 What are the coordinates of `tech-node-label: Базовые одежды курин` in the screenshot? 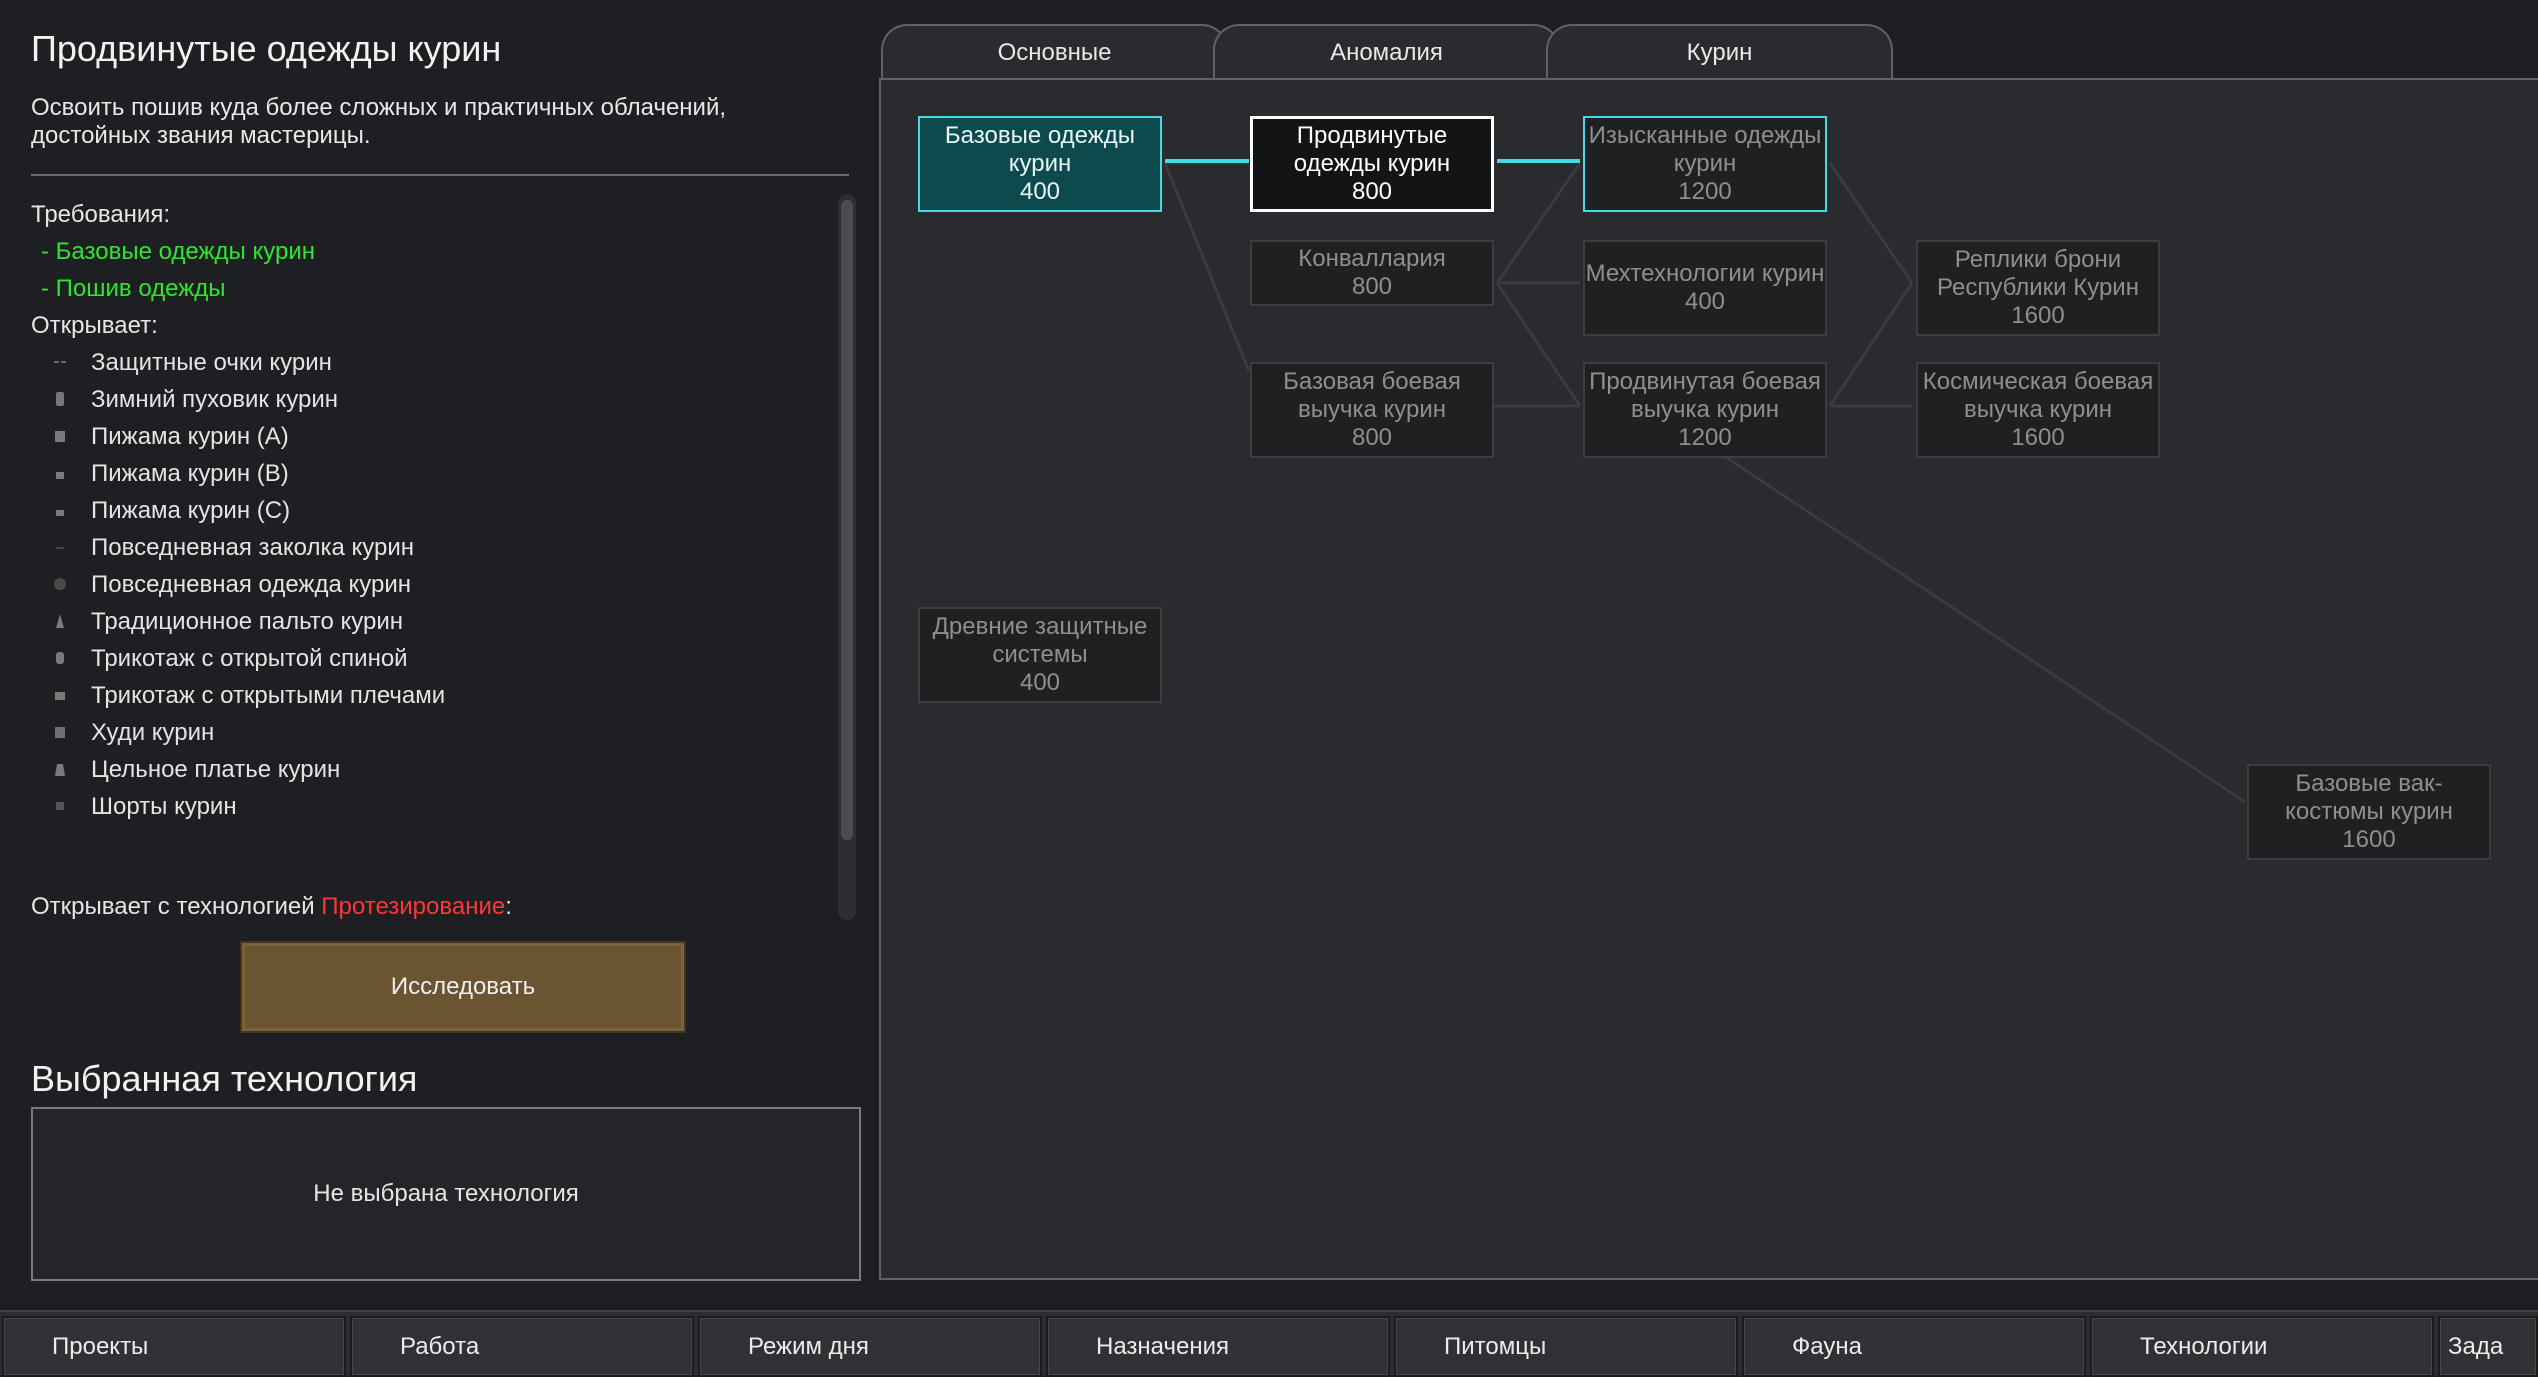 It's located at (1040, 149).